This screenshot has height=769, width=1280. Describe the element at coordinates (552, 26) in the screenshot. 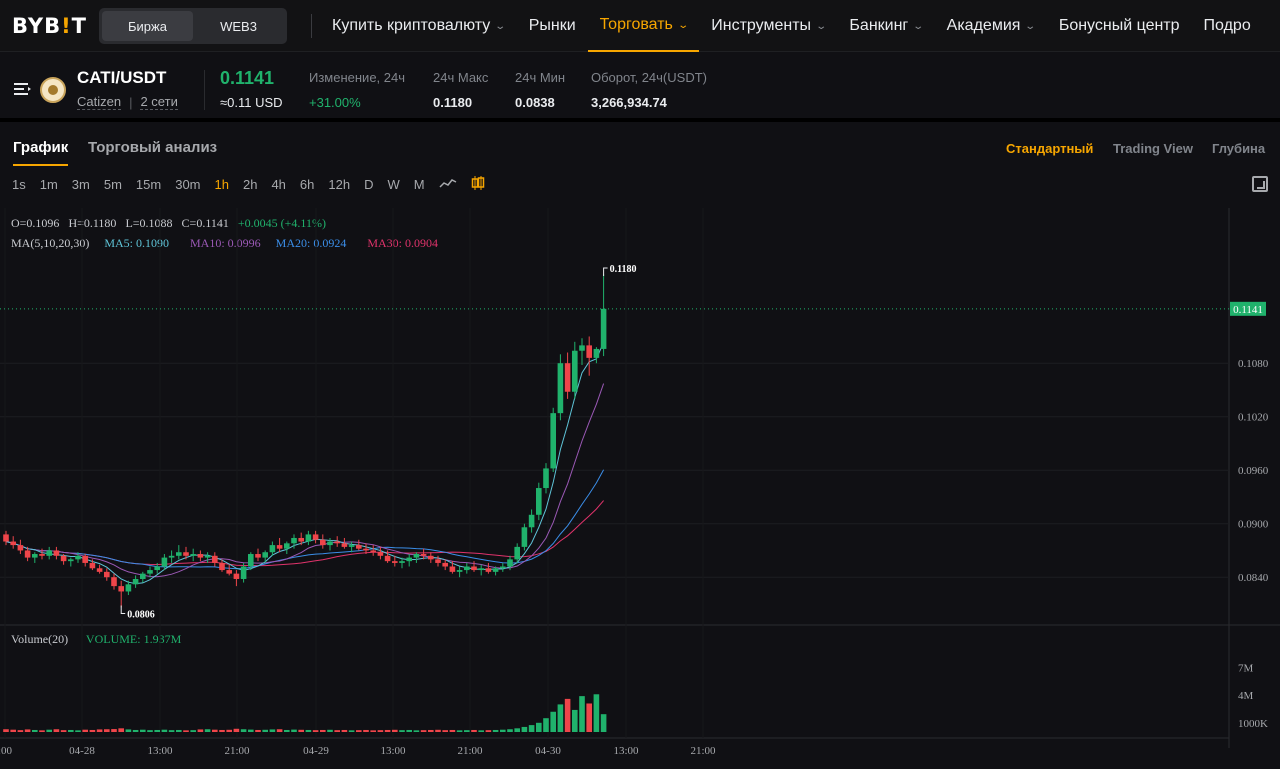

I see `nav-item-1: Рынки` at that location.